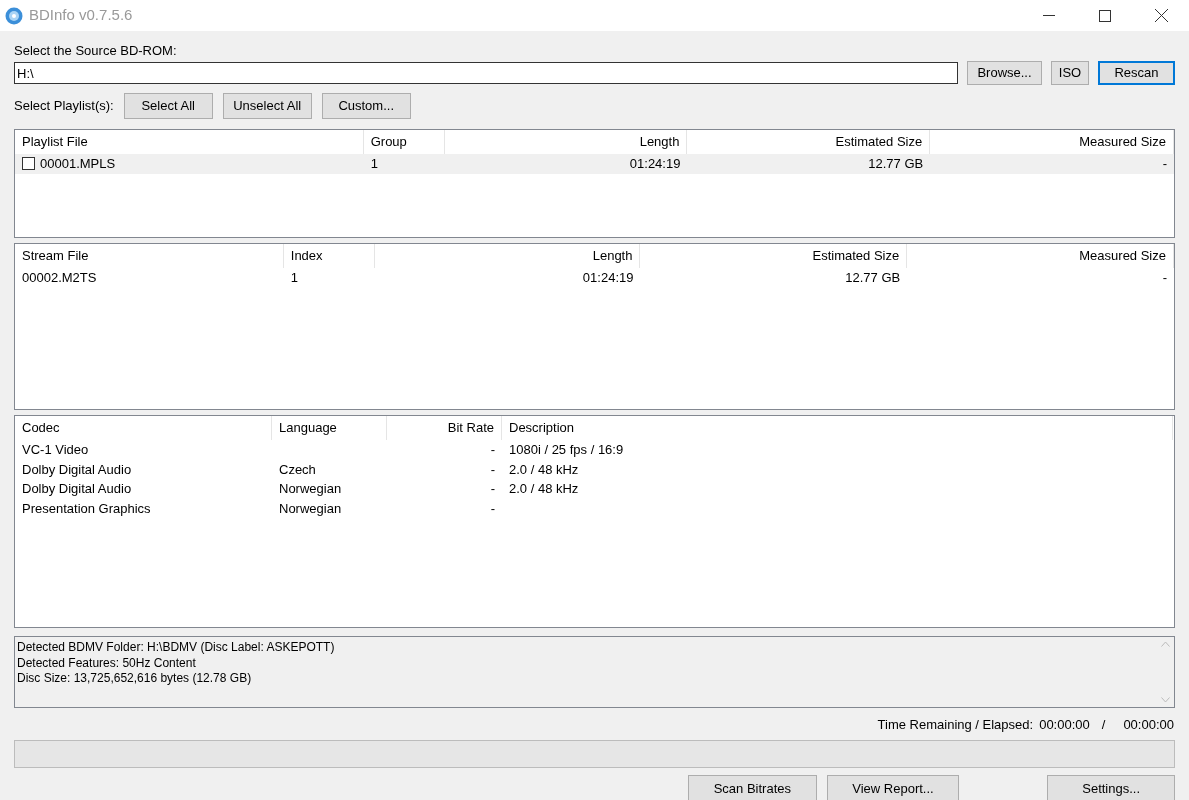  Describe the element at coordinates (1148, 725) in the screenshot. I see `time-elapsed: 00:00:00` at that location.